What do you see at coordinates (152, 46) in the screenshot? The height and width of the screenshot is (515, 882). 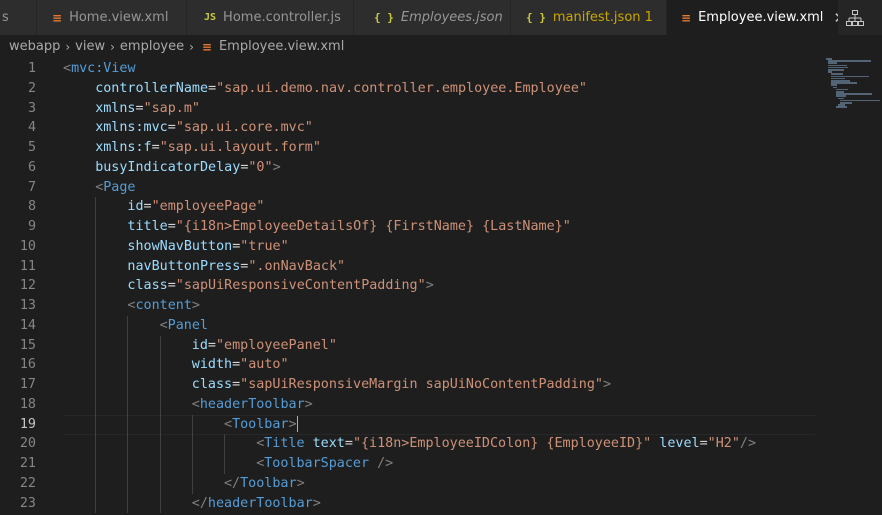 I see `breadcrumb-item-employee: employee` at bounding box center [152, 46].